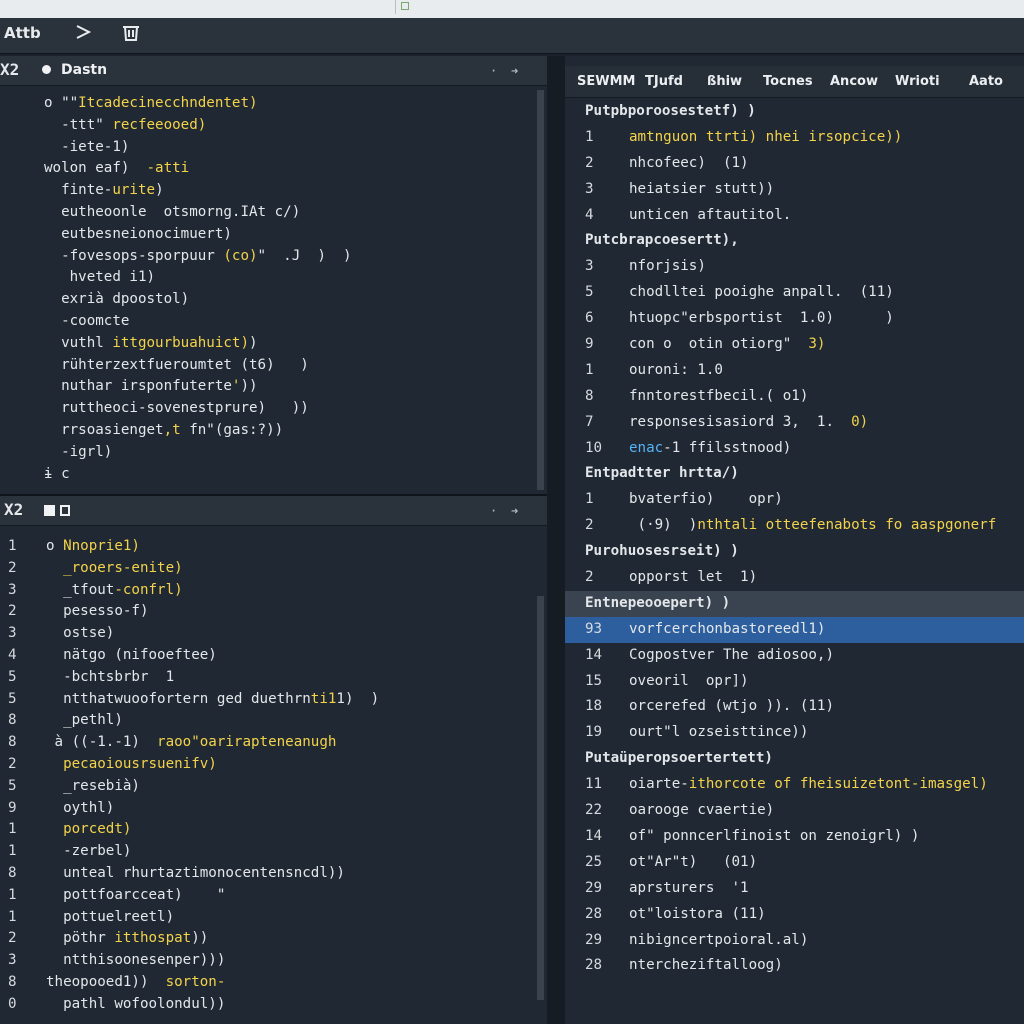 The width and height of the screenshot is (1024, 1024). I want to click on code-line: pöthr itthospat)), so click(212, 939).